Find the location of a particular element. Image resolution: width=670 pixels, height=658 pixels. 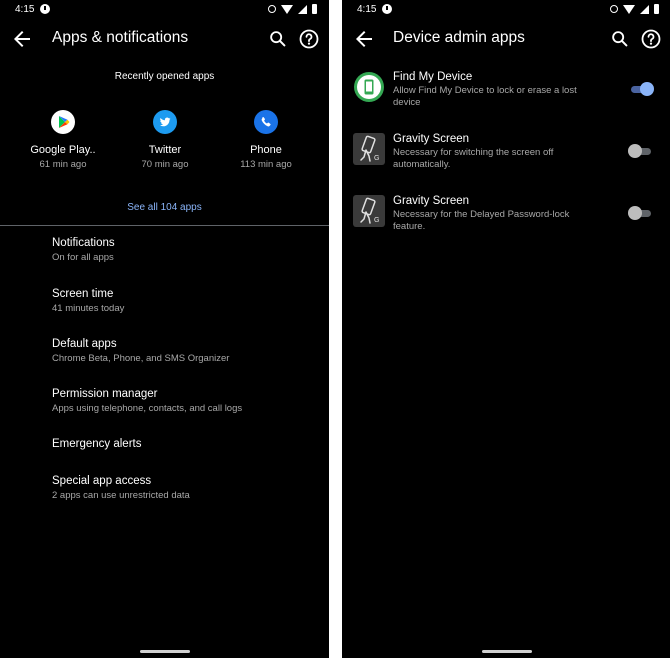

find-my-device-toggle is located at coordinates (641, 89).